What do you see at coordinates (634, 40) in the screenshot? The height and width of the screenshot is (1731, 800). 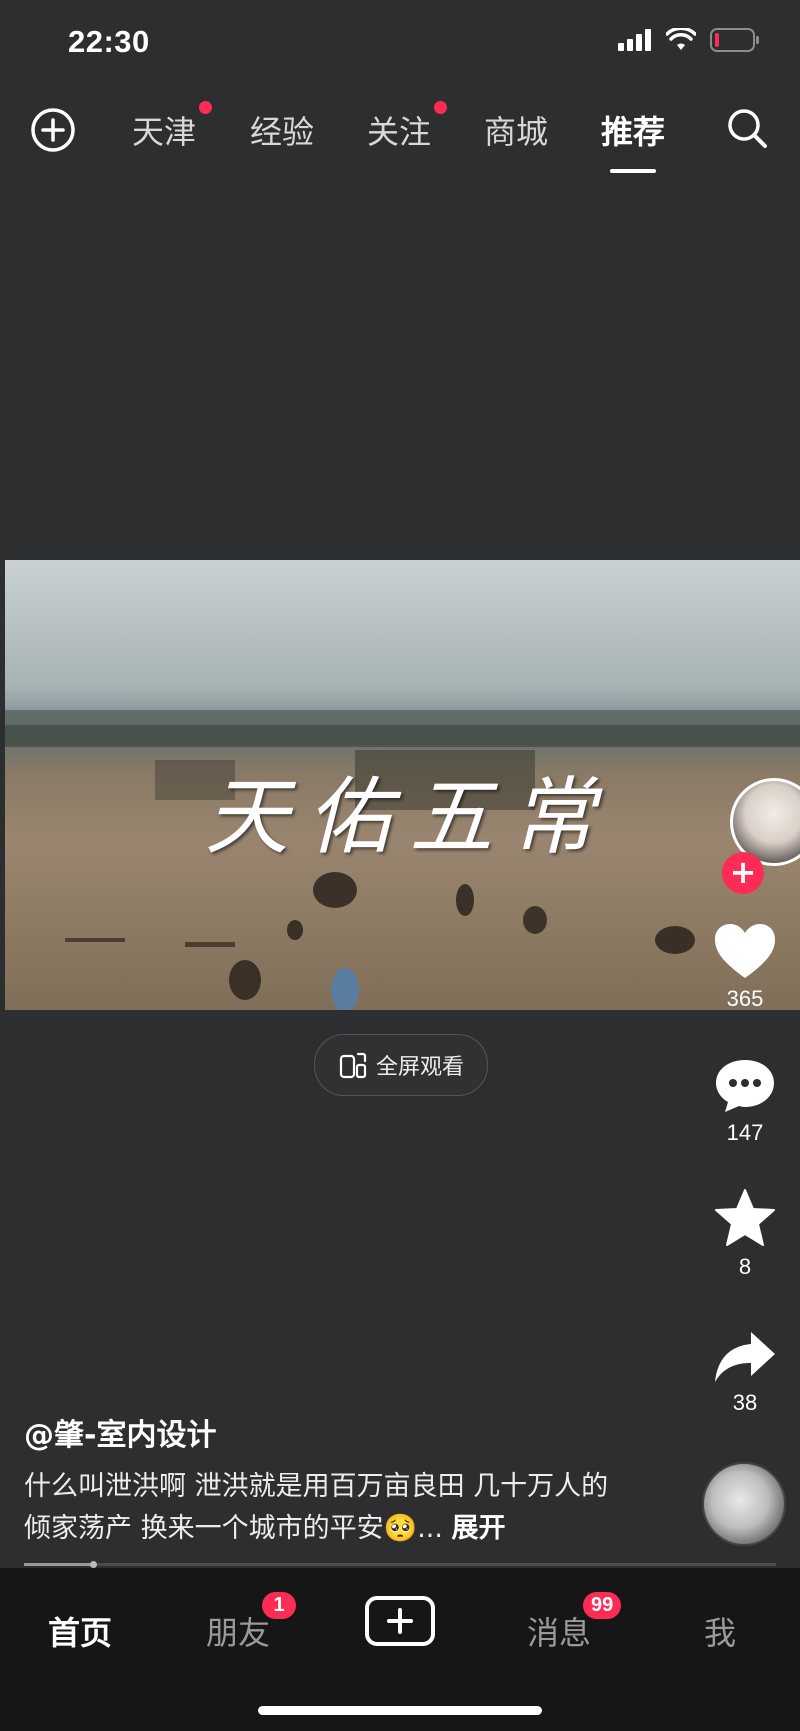 I see `signal-icon` at bounding box center [634, 40].